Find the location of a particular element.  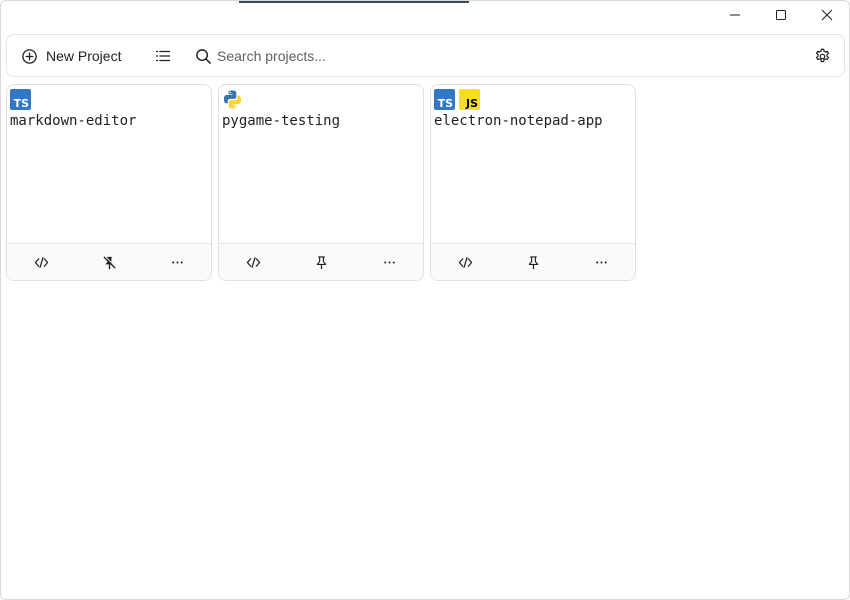

python-icon is located at coordinates (232, 99).